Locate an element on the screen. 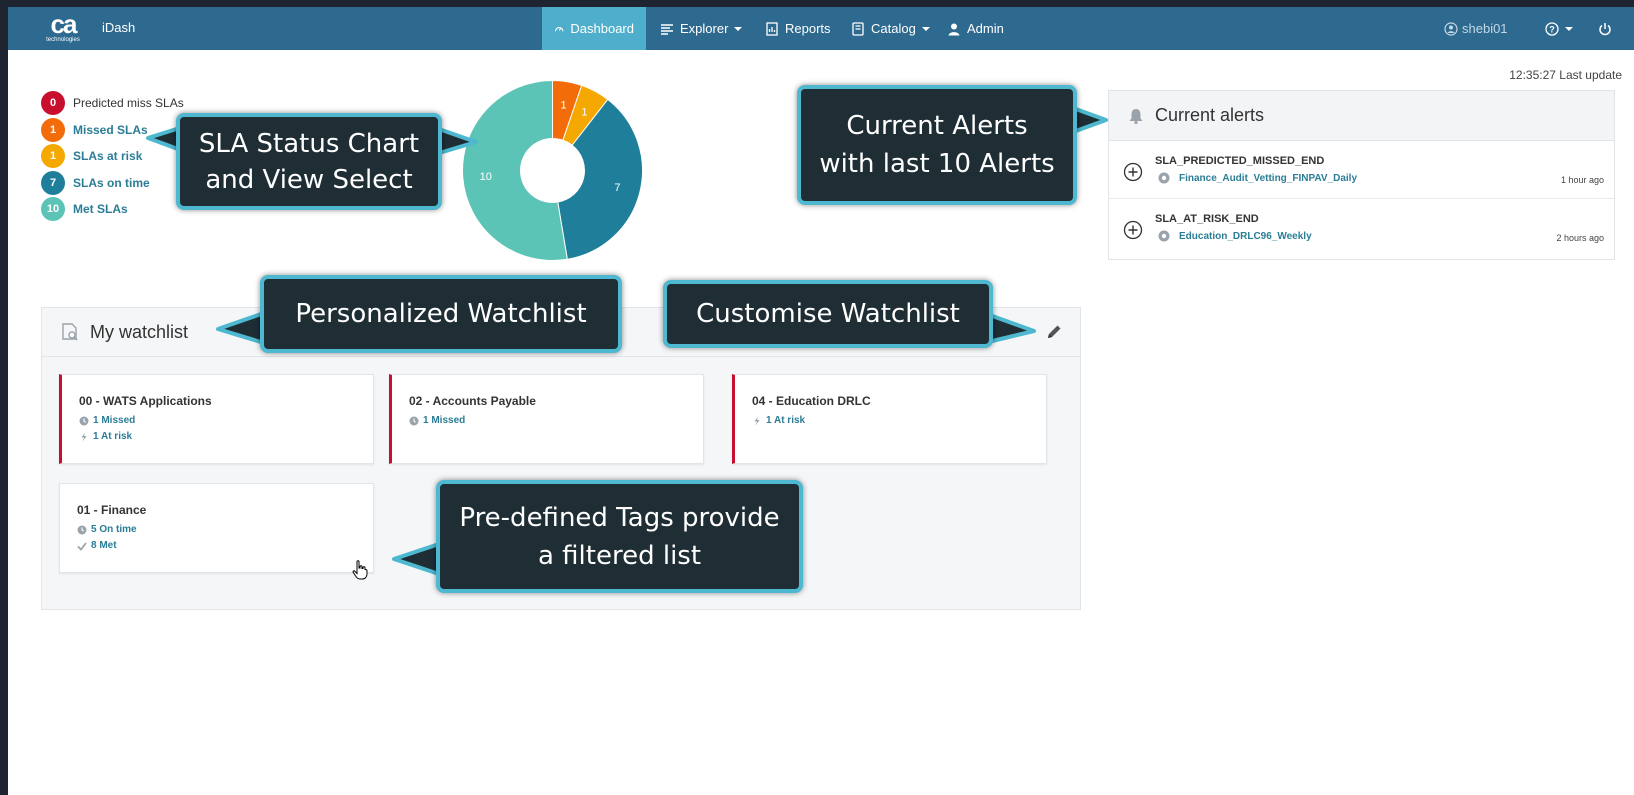 This screenshot has height=795, width=1634. nav-explorer: Explorer is located at coordinates (701, 28).